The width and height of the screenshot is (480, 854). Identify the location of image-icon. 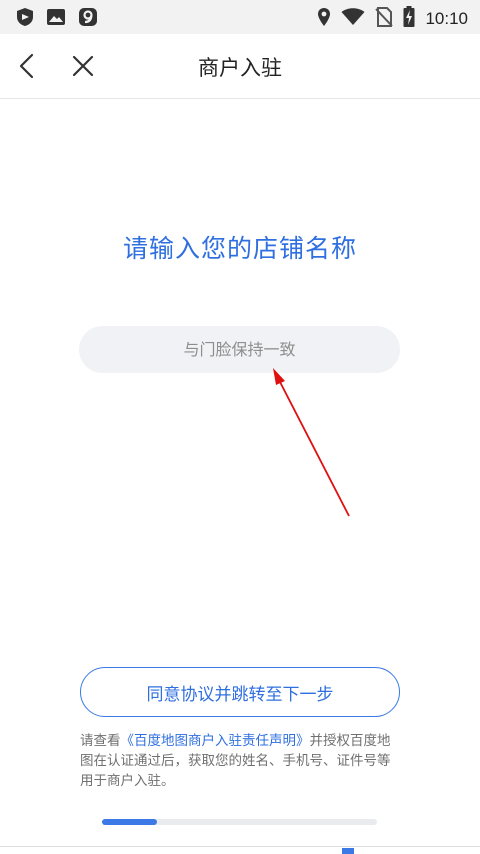
(56, 19).